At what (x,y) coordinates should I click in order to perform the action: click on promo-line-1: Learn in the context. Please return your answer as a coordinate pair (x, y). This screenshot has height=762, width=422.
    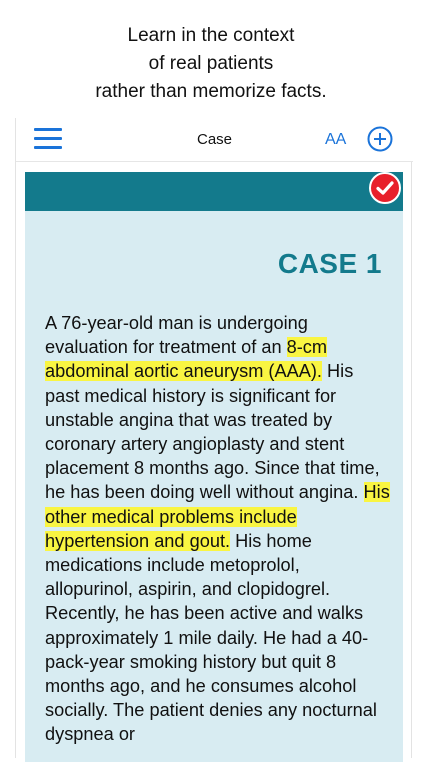
    Looking at the image, I should click on (211, 35).